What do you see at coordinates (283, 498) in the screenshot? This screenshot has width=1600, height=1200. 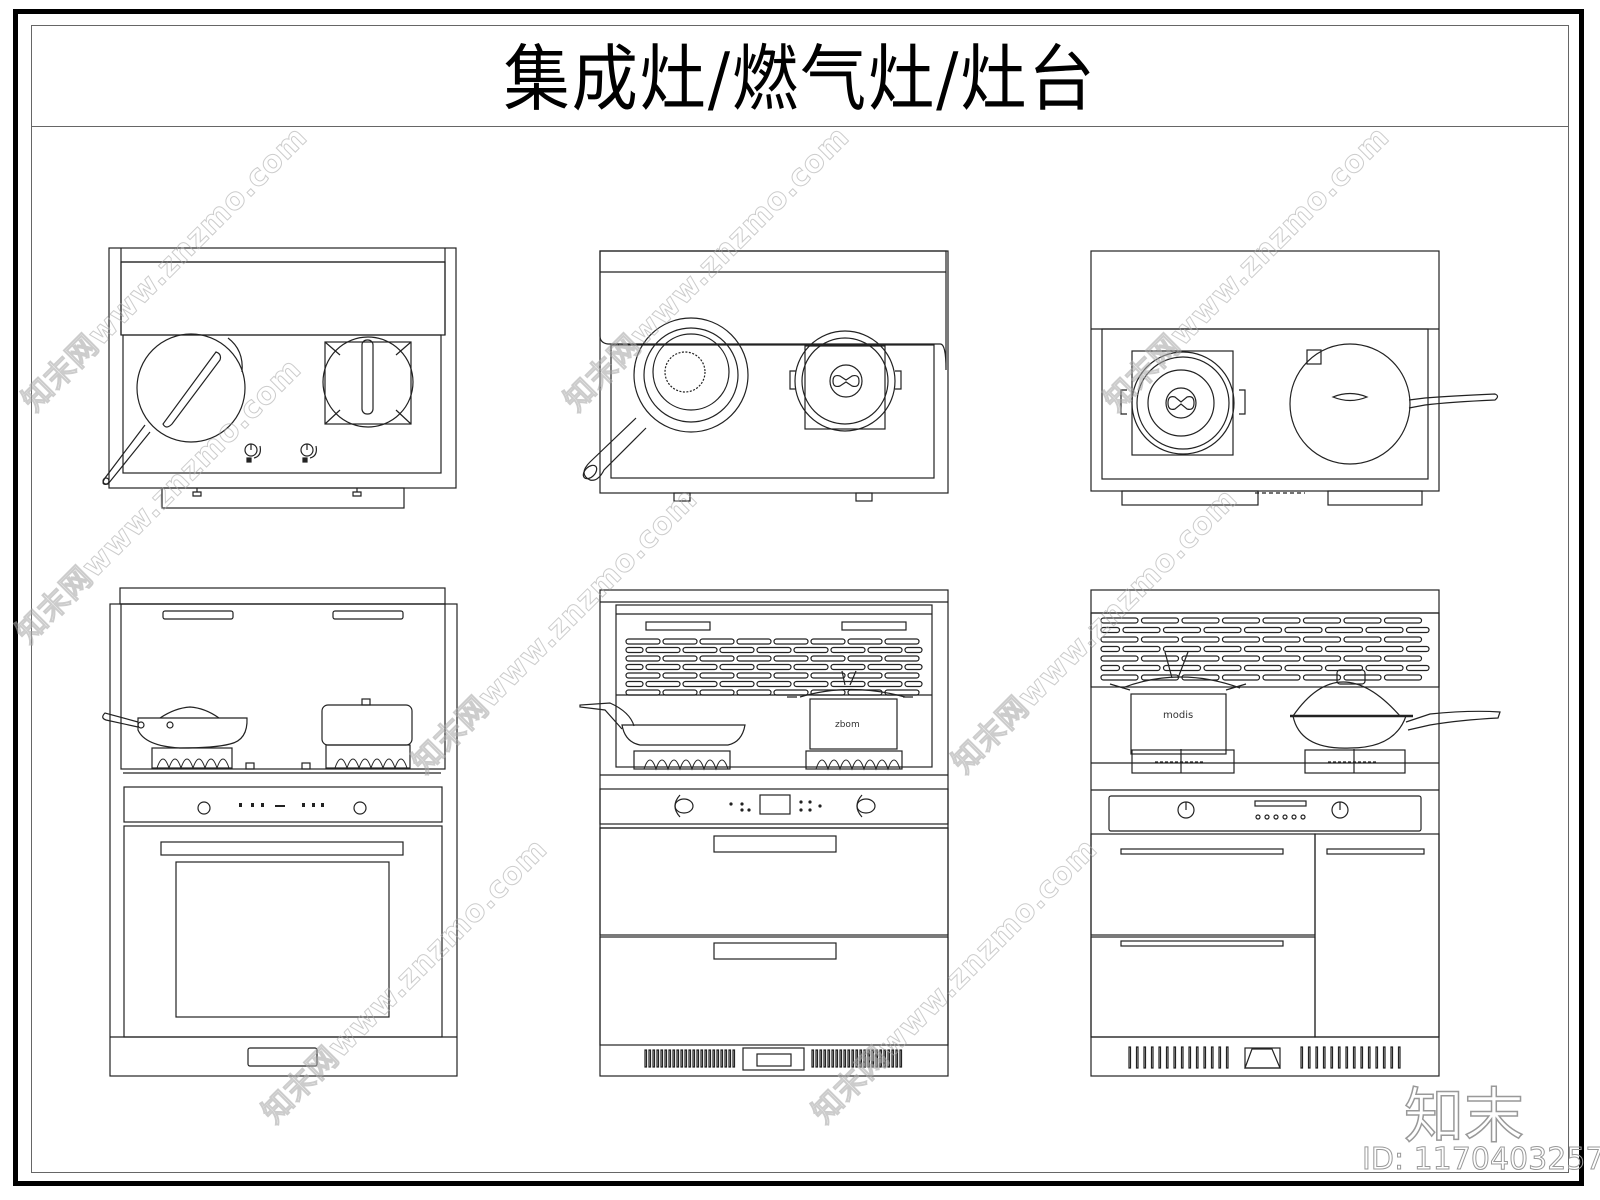 I see `base-plinth` at bounding box center [283, 498].